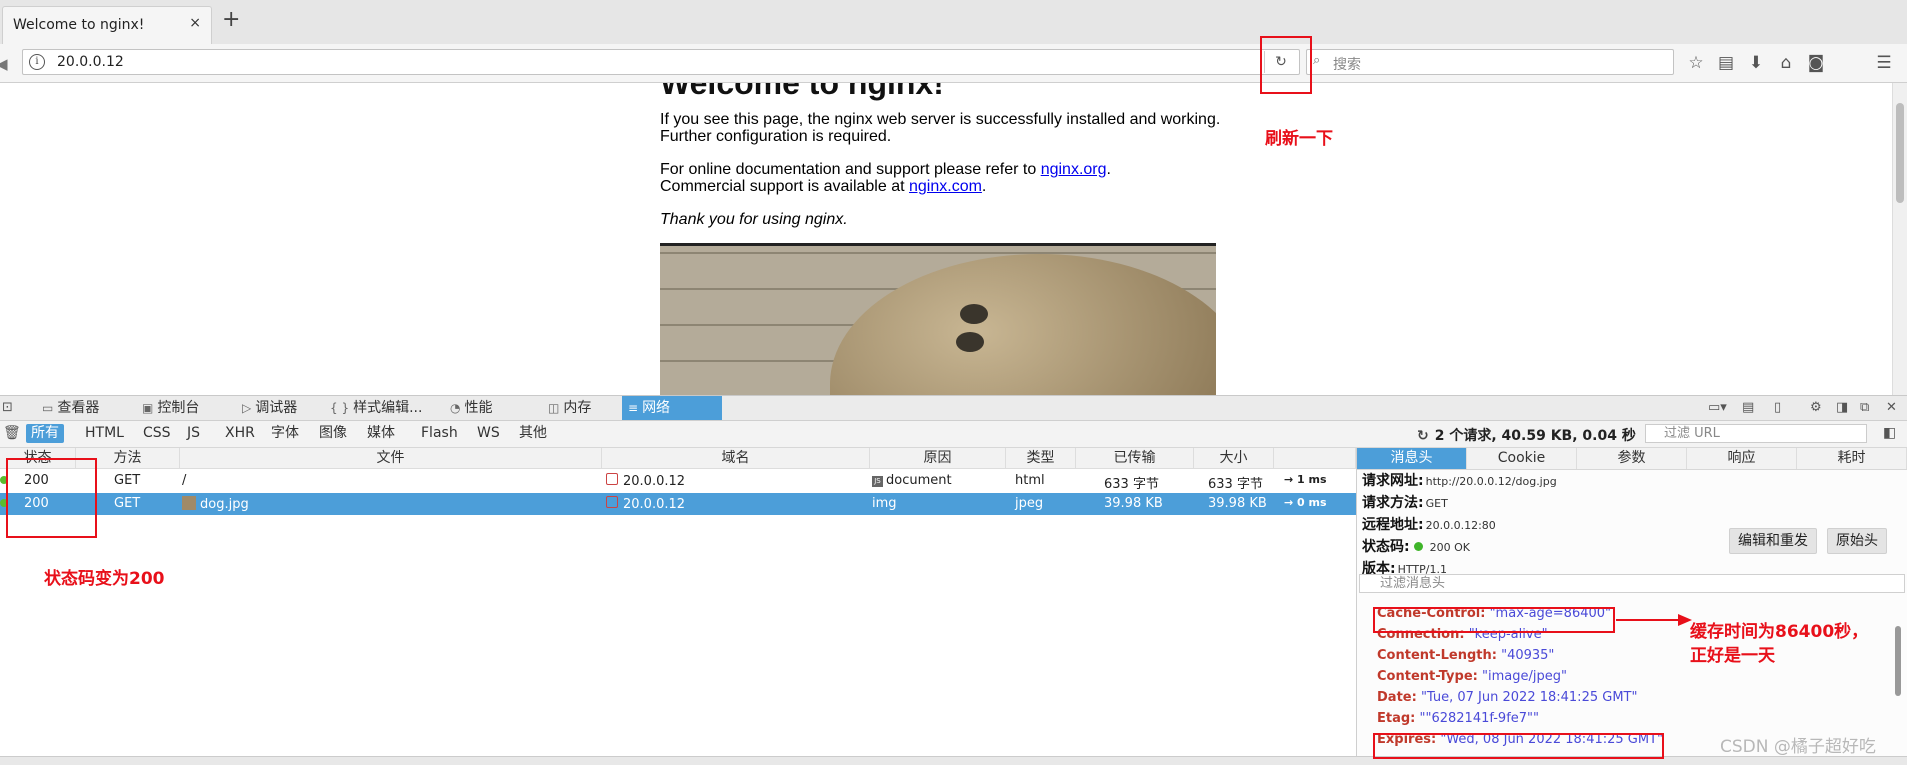 This screenshot has width=1907, height=765. What do you see at coordinates (184, 480) in the screenshot?
I see `row-file: /` at bounding box center [184, 480].